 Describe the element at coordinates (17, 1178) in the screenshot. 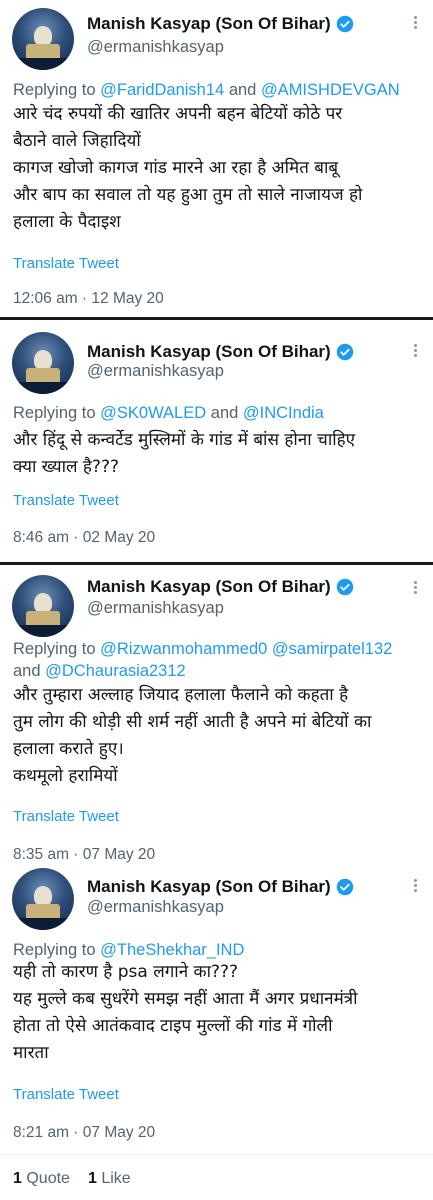

I see `quotes-count: 1` at that location.